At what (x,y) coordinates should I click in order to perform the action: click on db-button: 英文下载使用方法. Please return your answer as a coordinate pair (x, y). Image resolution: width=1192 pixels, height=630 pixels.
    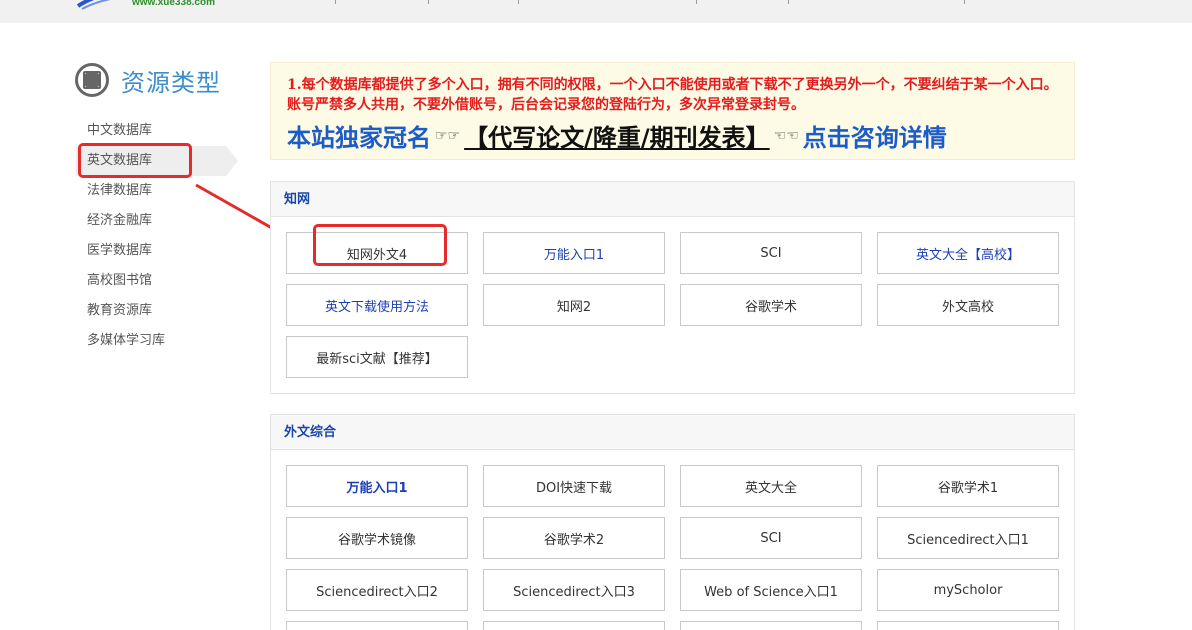
    Looking at the image, I should click on (377, 305).